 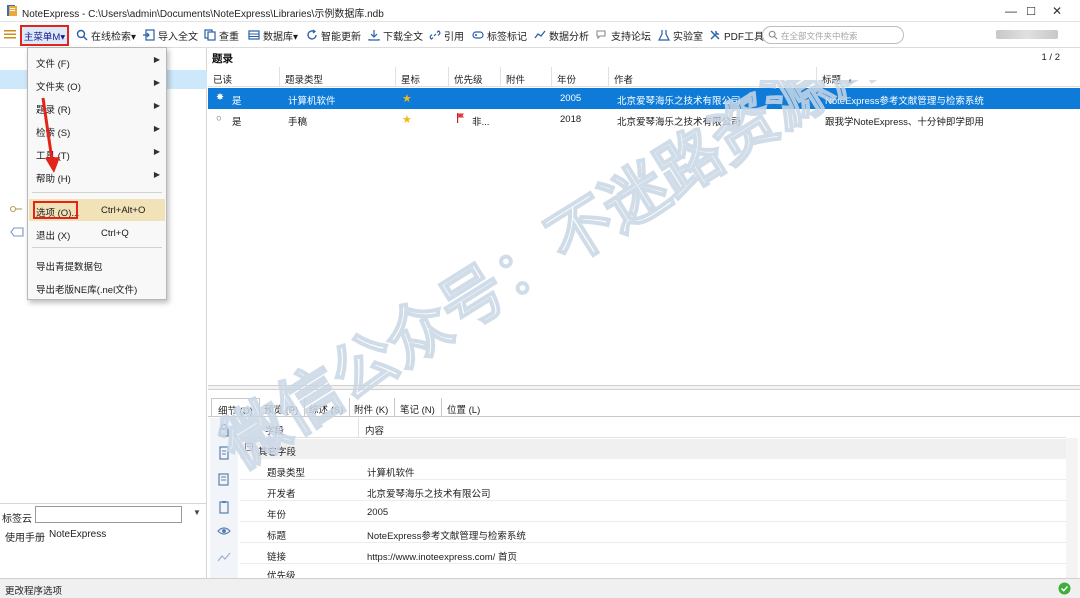 What do you see at coordinates (97, 84) in the screenshot?
I see `menu-item-folder: 文件夹 (O) ▶` at bounding box center [97, 84].